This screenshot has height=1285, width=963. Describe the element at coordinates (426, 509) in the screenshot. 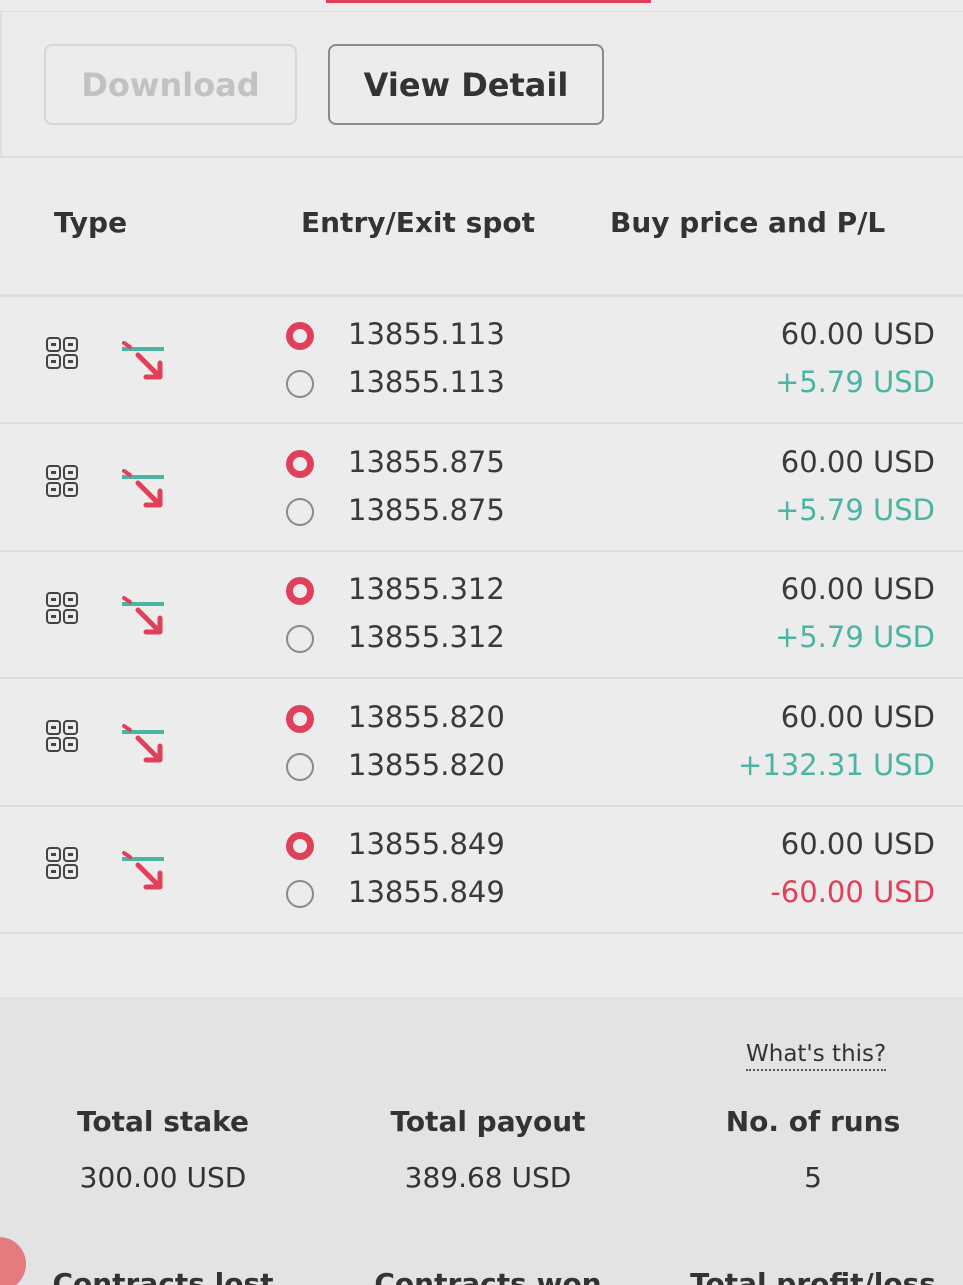

I see `exit-spot: 13855.875` at that location.